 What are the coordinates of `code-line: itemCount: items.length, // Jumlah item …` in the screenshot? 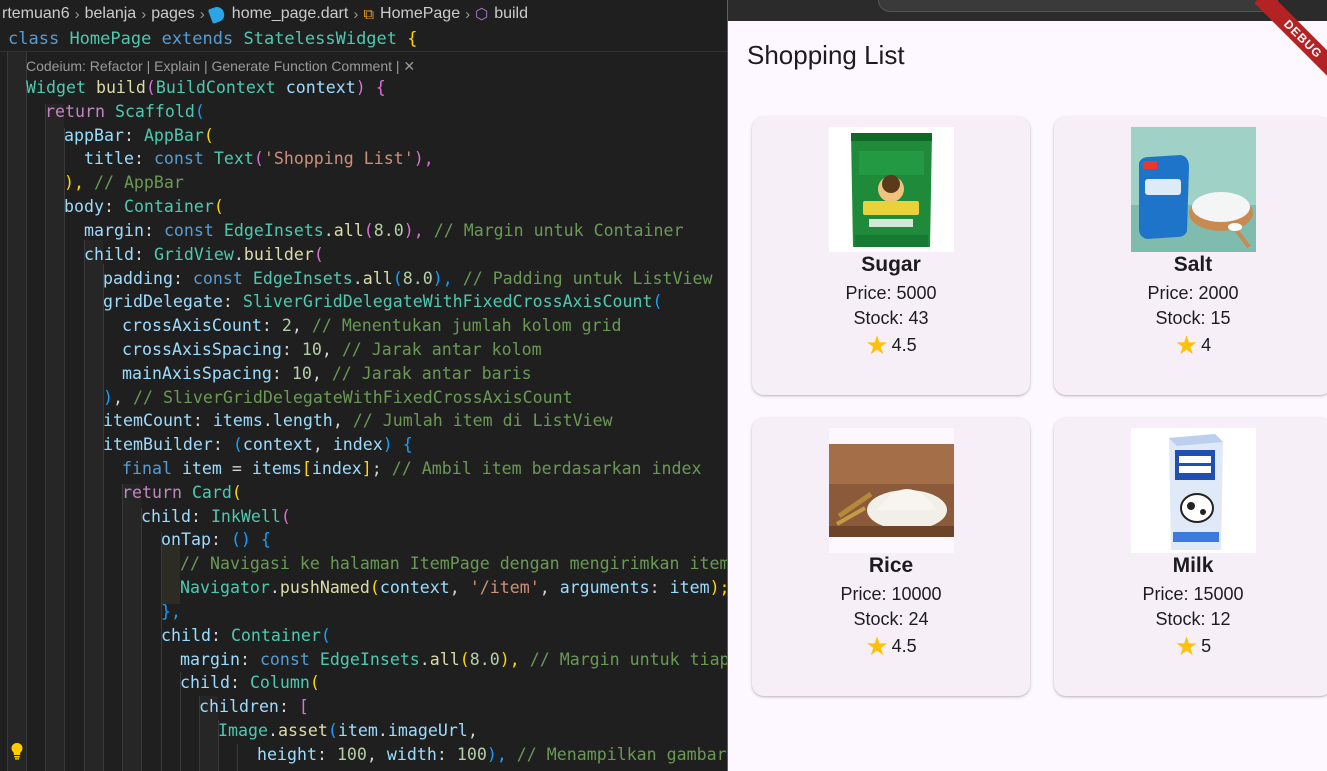 It's located at (358, 421).